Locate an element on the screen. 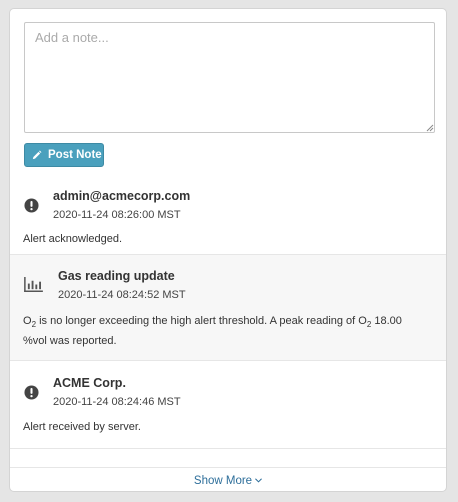 The height and width of the screenshot is (502, 458). item-author: ACME Corp. is located at coordinates (89, 383).